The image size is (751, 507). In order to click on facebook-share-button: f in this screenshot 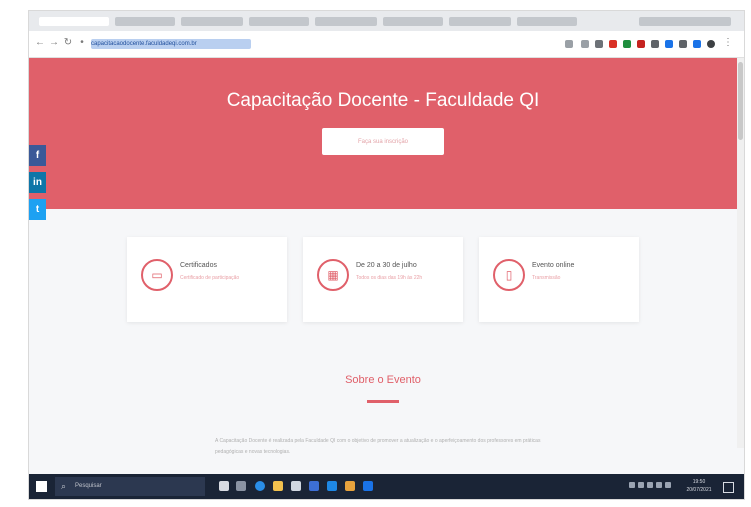, I will do `click(37, 155)`.